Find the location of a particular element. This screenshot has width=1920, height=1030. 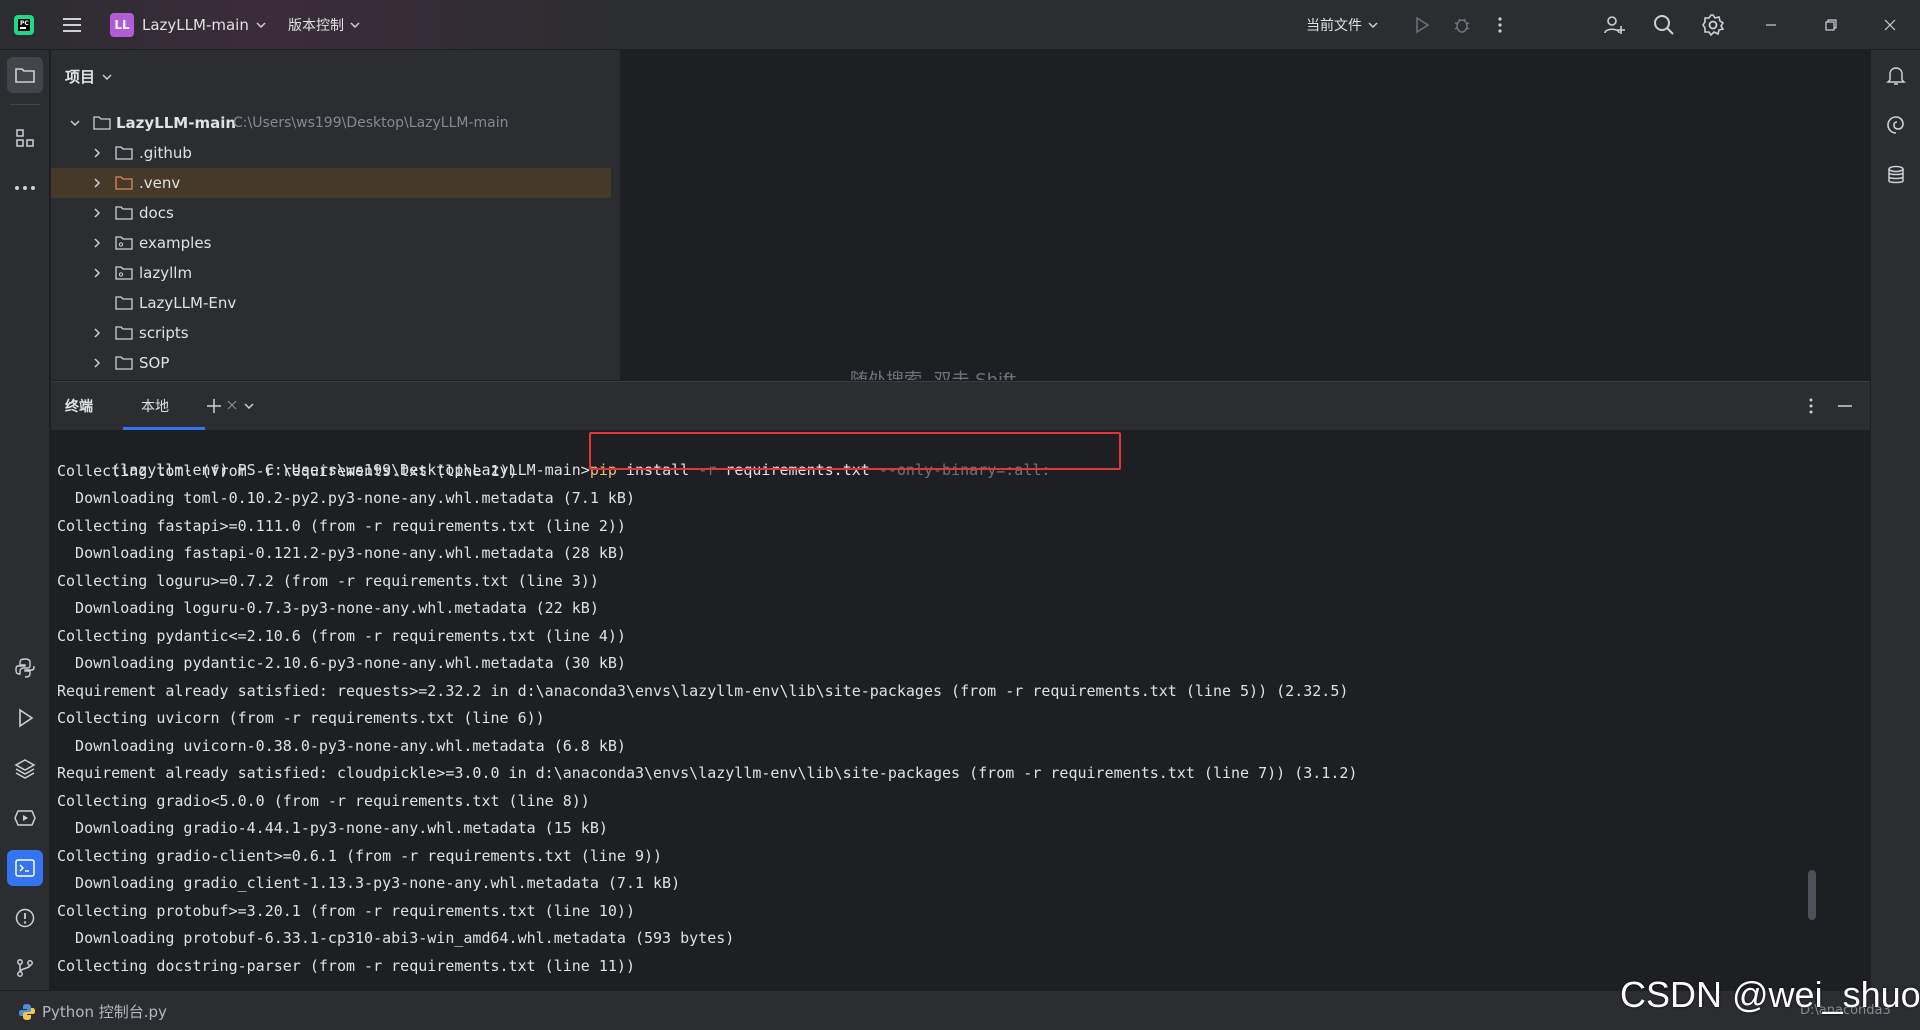

settings-gear-icon is located at coordinates (1713, 25).